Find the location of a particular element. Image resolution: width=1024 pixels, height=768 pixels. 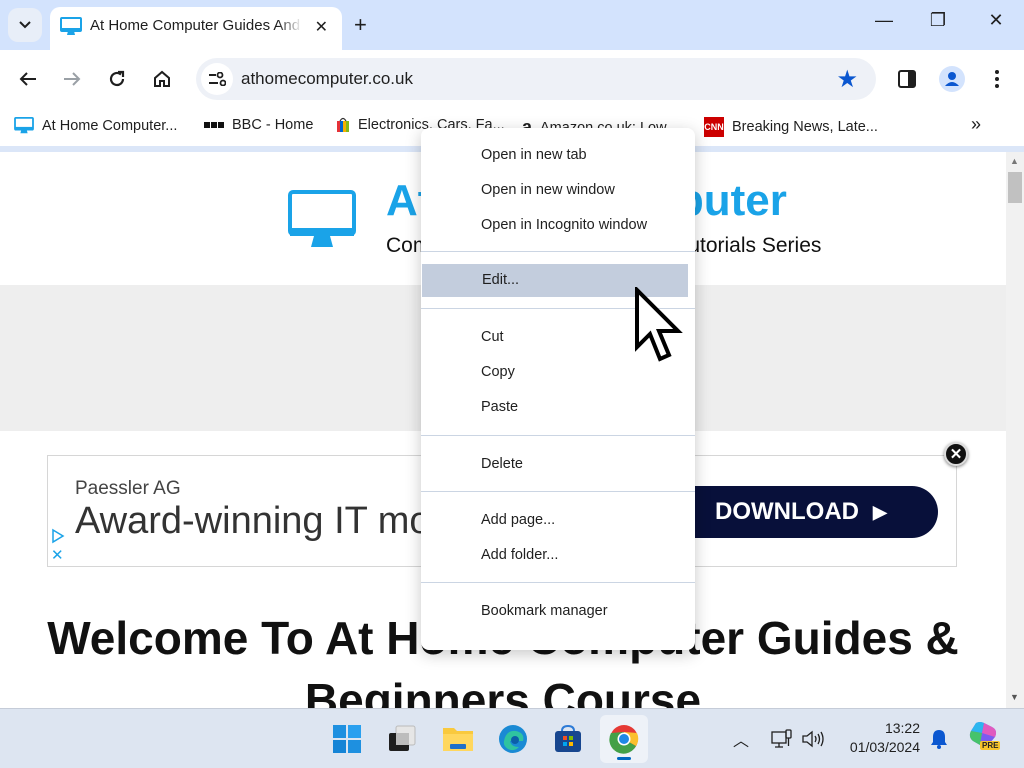

mouse-pointer-icon is located at coordinates (659, 324).